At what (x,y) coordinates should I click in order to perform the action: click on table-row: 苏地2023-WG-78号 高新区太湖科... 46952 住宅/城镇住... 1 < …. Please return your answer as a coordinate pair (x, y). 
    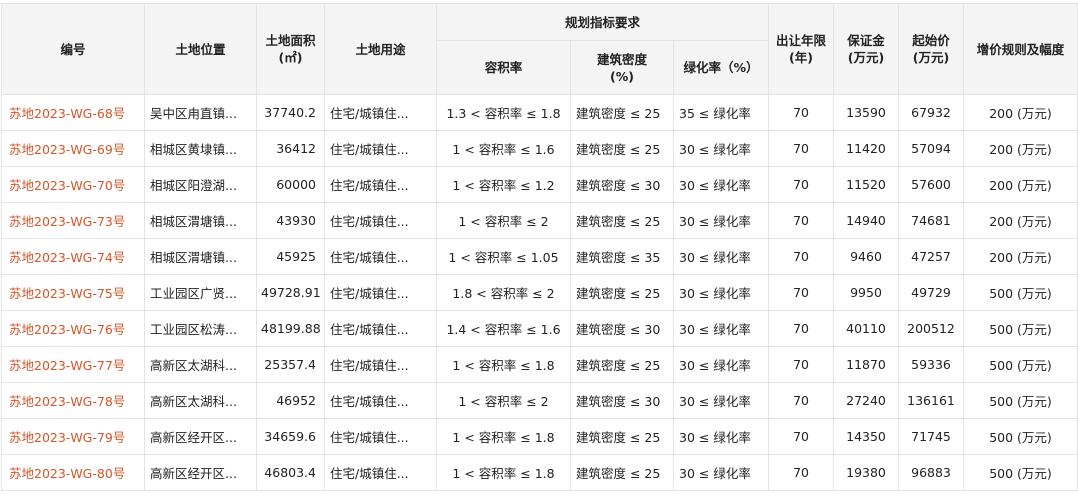
    Looking at the image, I should click on (539, 400).